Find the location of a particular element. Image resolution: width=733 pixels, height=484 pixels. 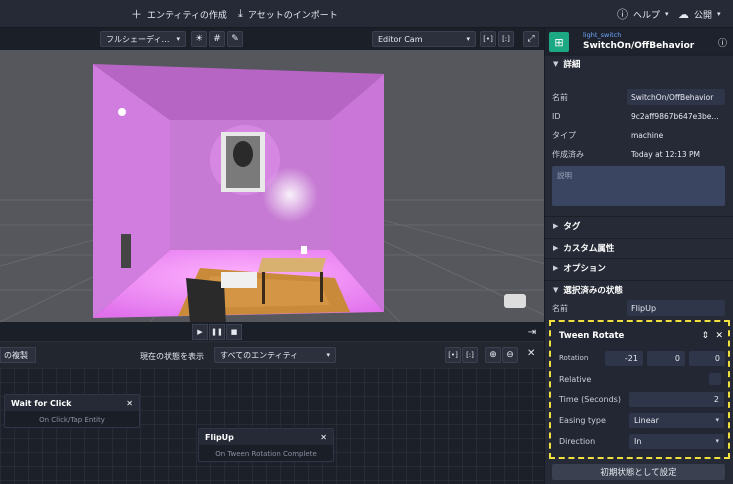

node-title: FlipUp is located at coordinates (219, 437).